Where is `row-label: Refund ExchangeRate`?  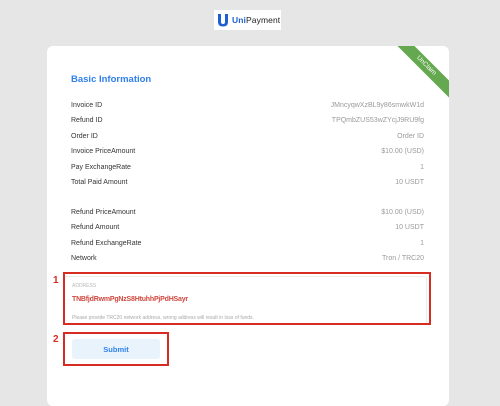 row-label: Refund ExchangeRate is located at coordinates (106, 243).